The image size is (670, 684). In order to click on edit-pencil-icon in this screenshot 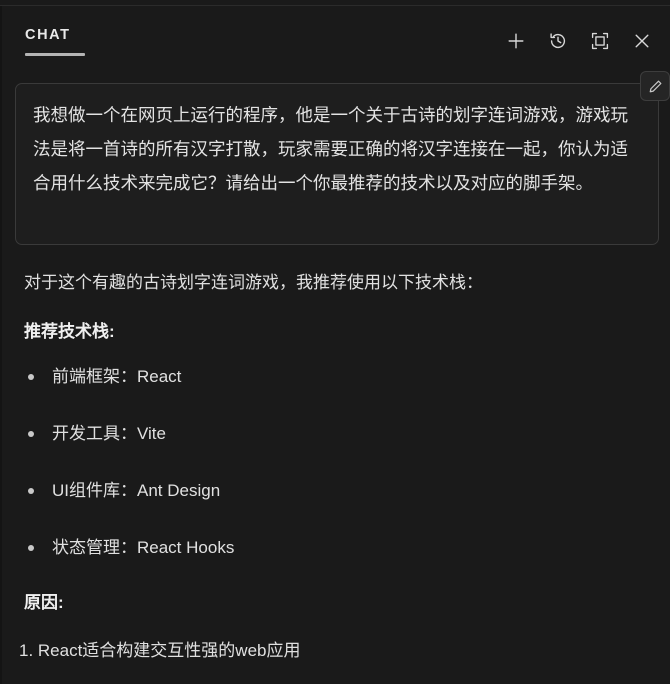, I will do `click(655, 86)`.